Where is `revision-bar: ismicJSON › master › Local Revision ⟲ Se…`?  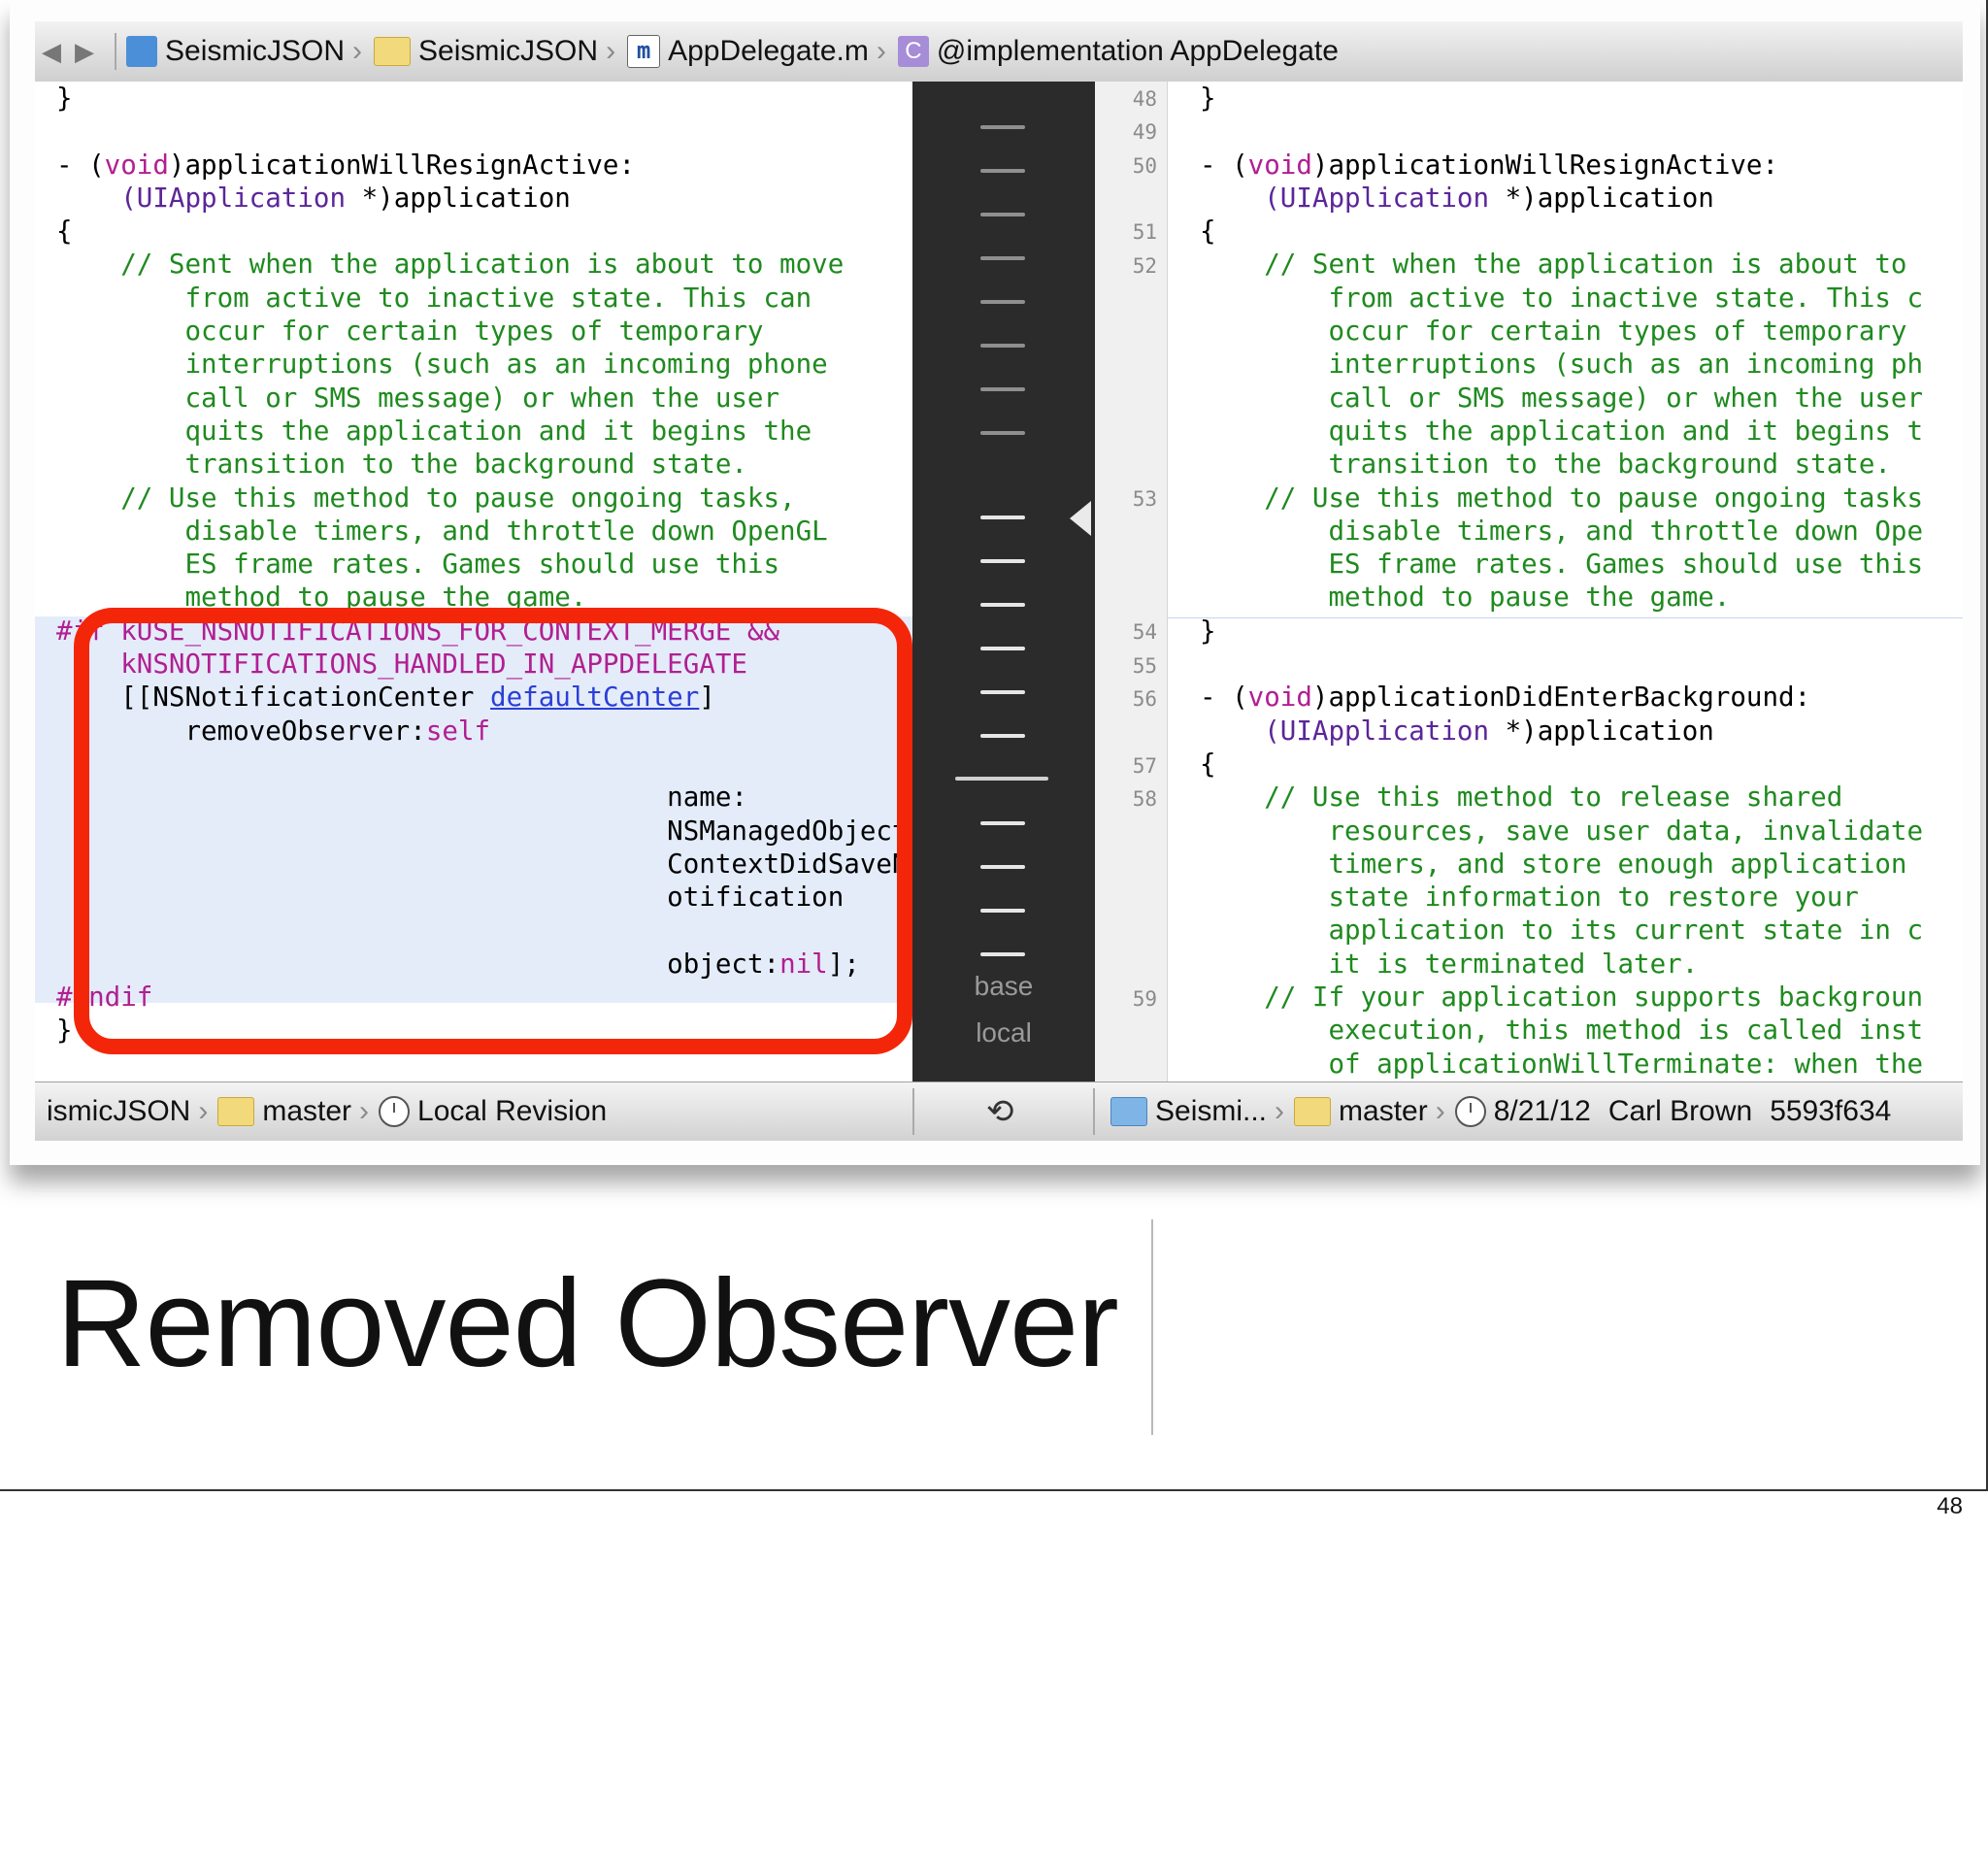 revision-bar: ismicJSON › master › Local Revision ⟲ Se… is located at coordinates (999, 1111).